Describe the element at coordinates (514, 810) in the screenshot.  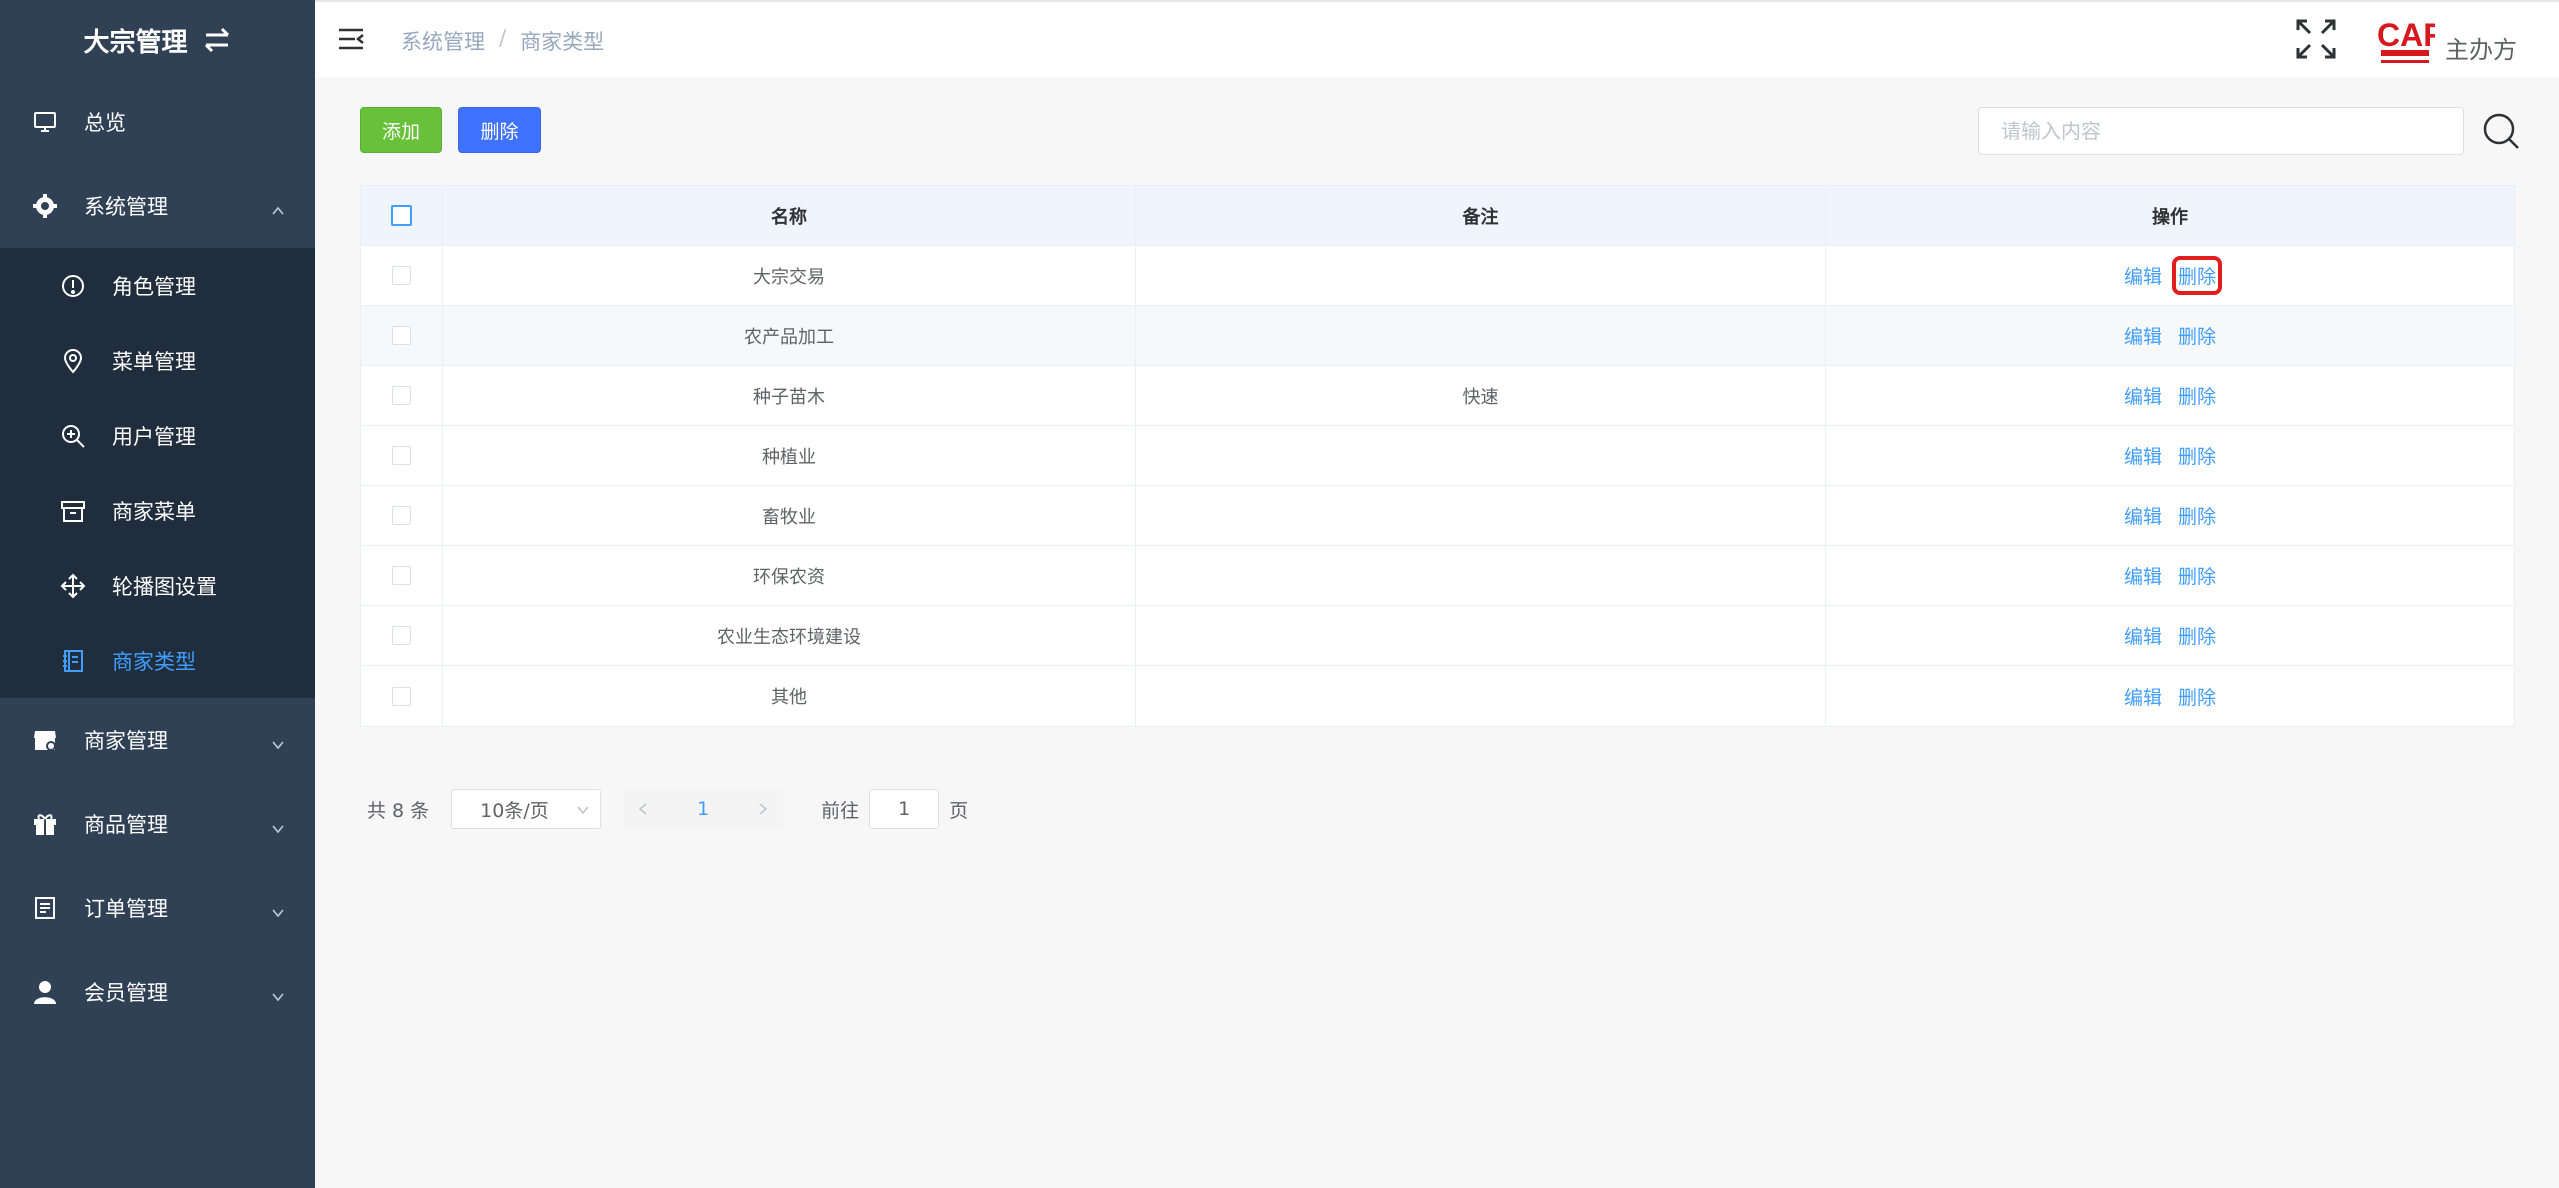
I see `page-size-value: 10条/页` at that location.